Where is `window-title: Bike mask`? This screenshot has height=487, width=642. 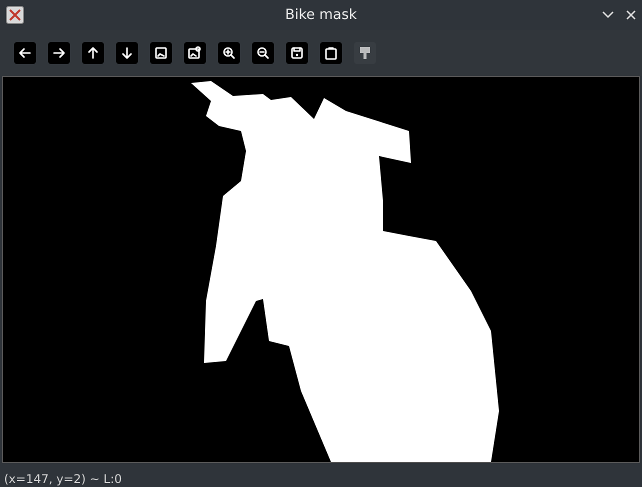 window-title: Bike mask is located at coordinates (321, 15).